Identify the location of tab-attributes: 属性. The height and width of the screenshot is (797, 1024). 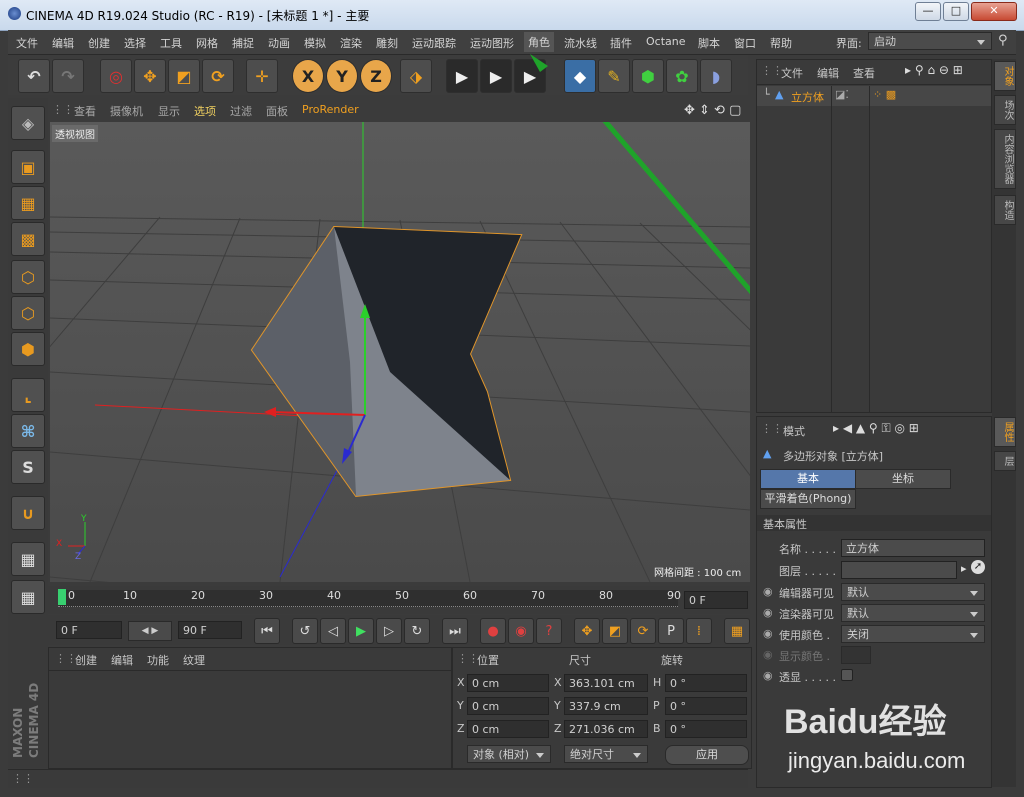
(1005, 432).